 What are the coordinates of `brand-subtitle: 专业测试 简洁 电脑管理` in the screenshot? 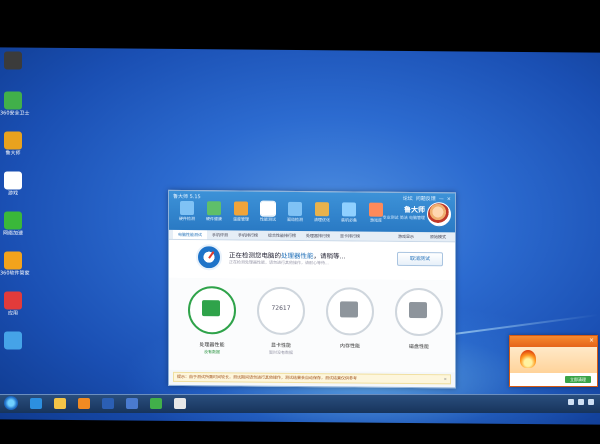 It's located at (403, 217).